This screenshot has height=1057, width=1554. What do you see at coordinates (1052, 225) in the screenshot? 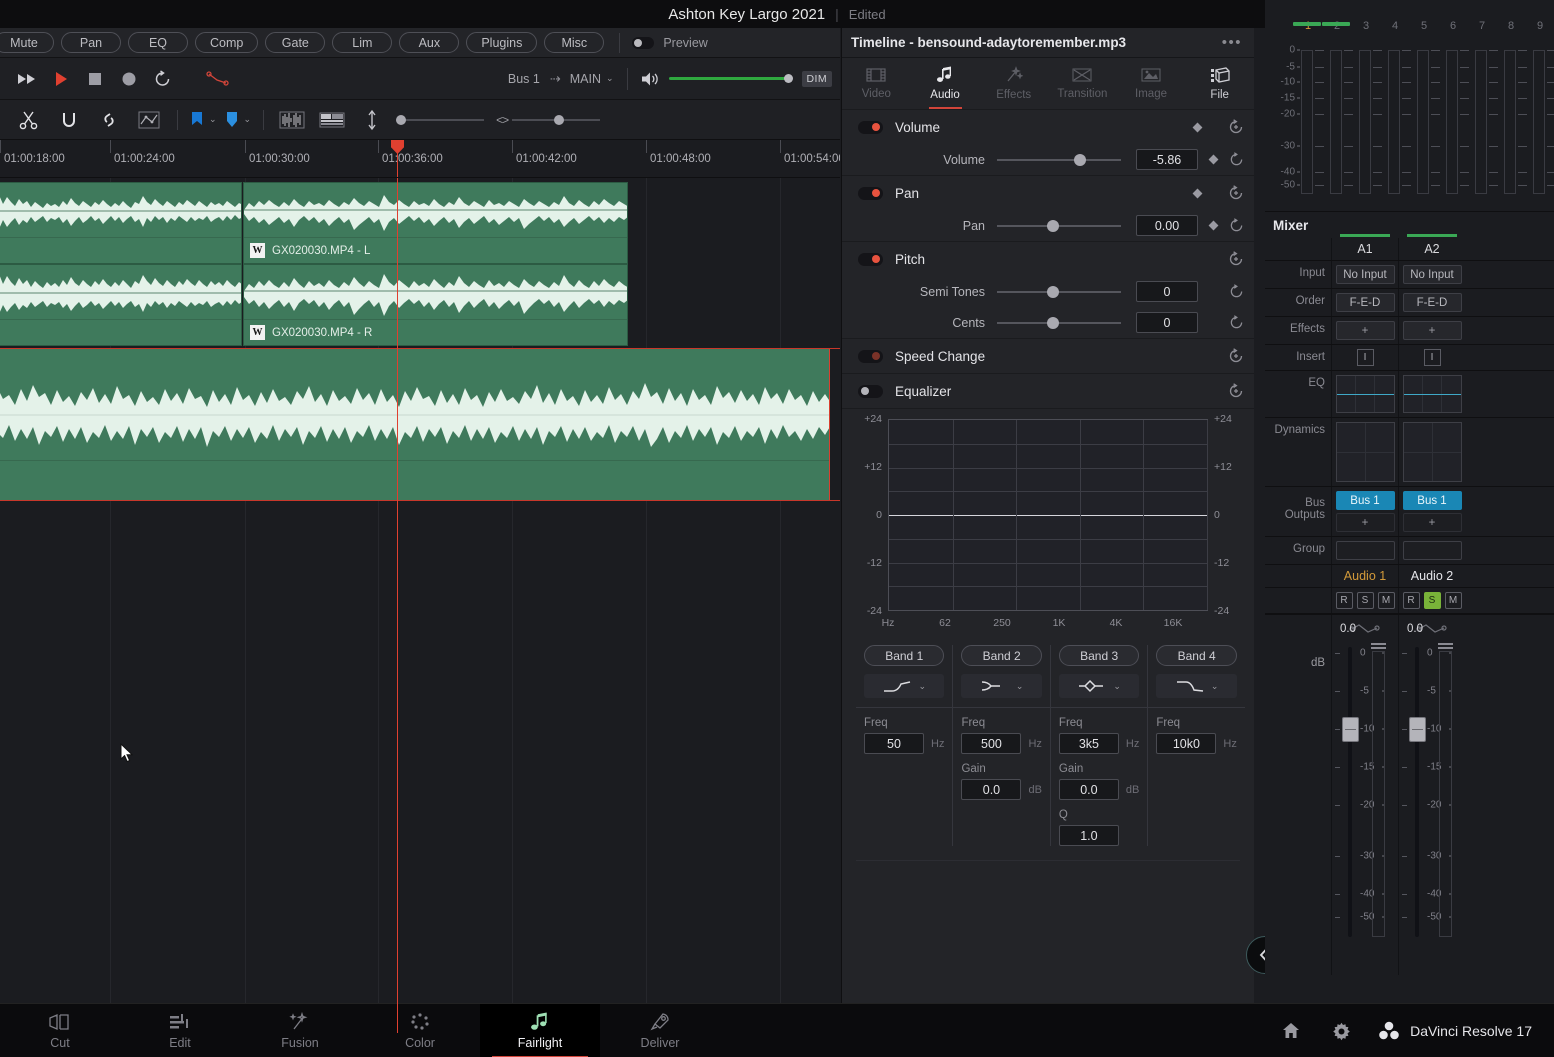
I see `pan-slider-knob` at bounding box center [1052, 225].